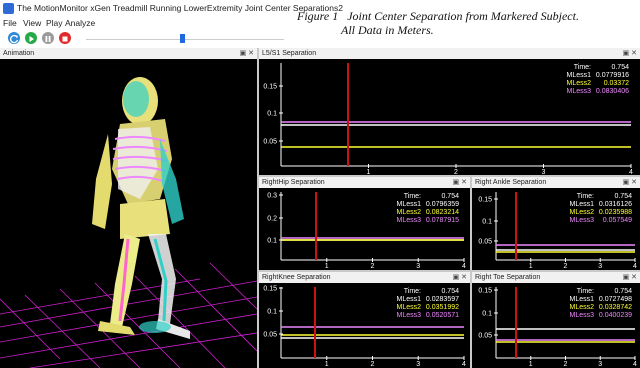 This screenshot has width=640, height=368. Describe the element at coordinates (145, 23) in the screenshot. I see `menu-bar: File View Play Analyze` at that location.